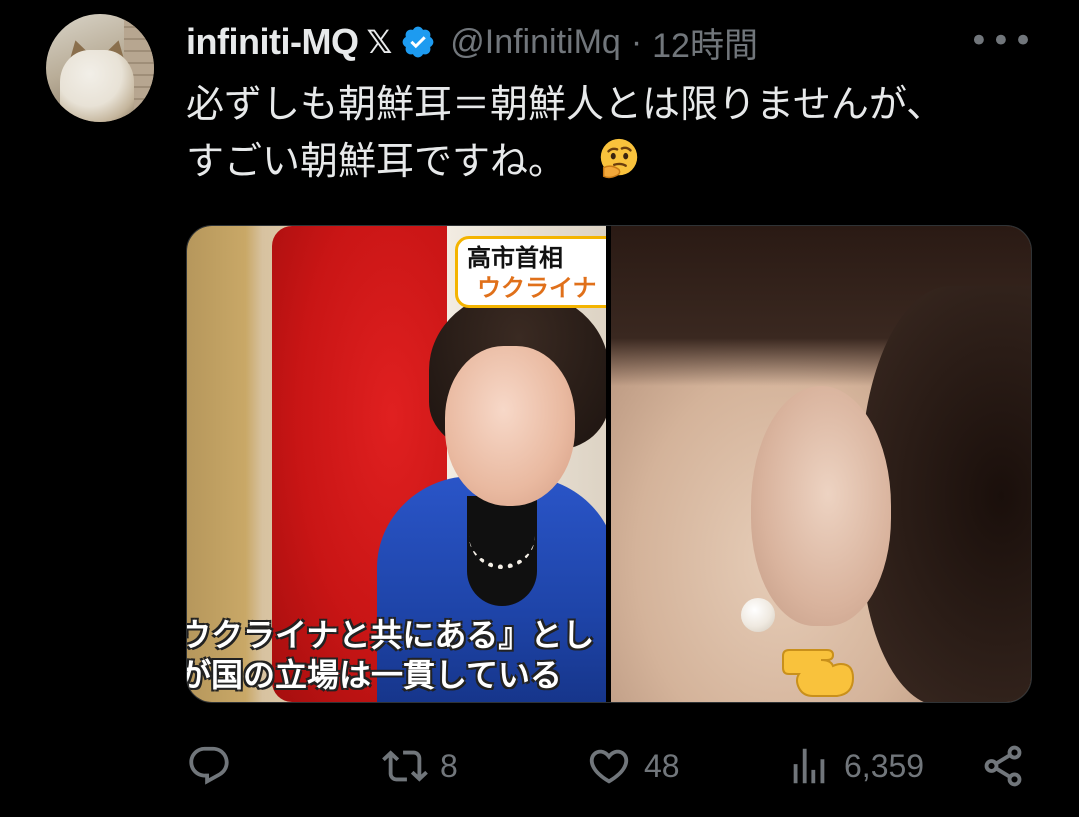 The height and width of the screenshot is (817, 1079). I want to click on views-icon, so click(809, 766).